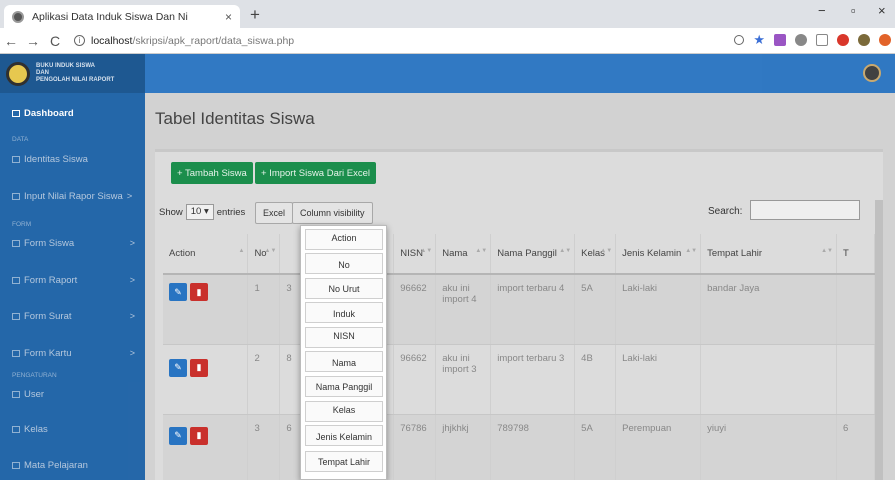 Image resolution: width=895 pixels, height=480 pixels. I want to click on extension-red-icon, so click(843, 40).